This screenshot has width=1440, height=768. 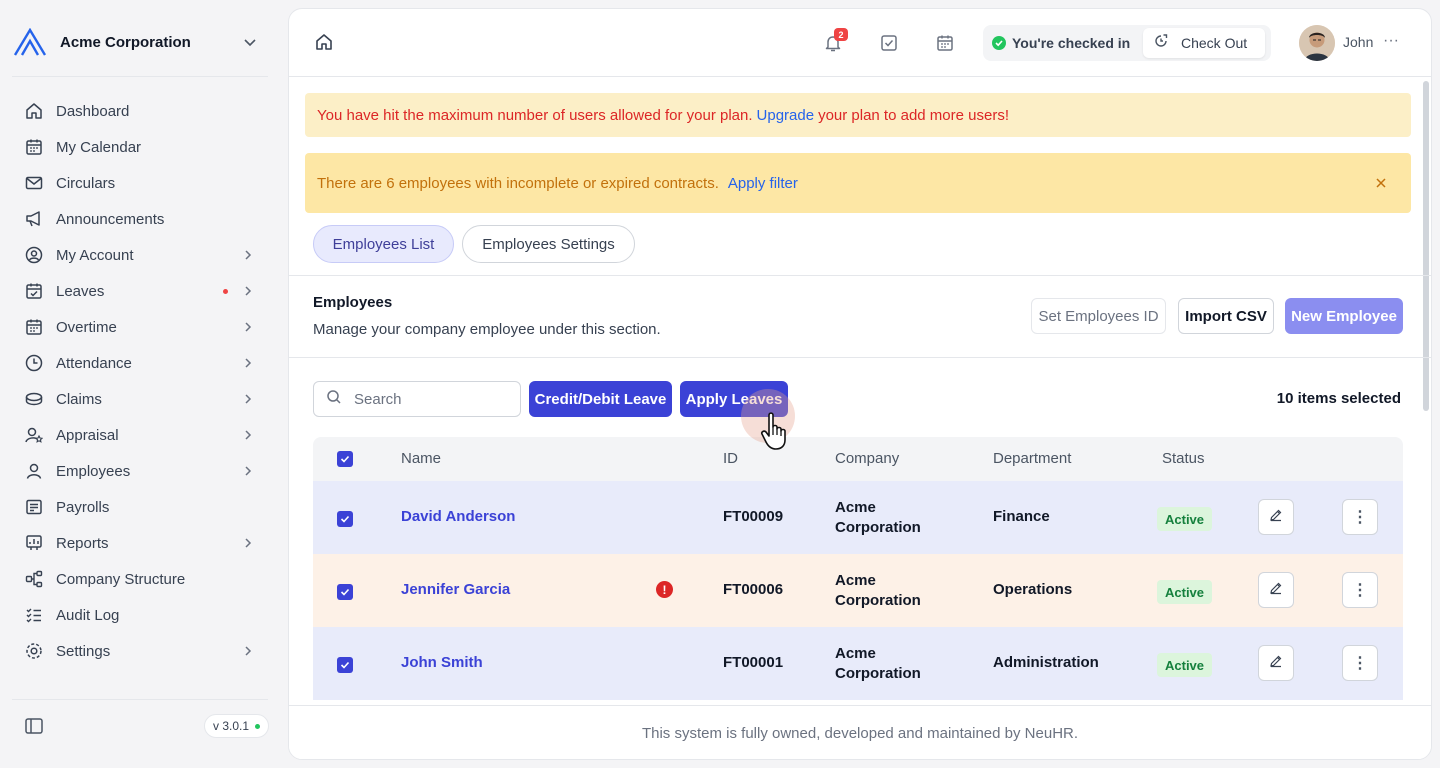 I want to click on credit-debit-leave-button: Credit/Debit Leave, so click(x=600, y=399).